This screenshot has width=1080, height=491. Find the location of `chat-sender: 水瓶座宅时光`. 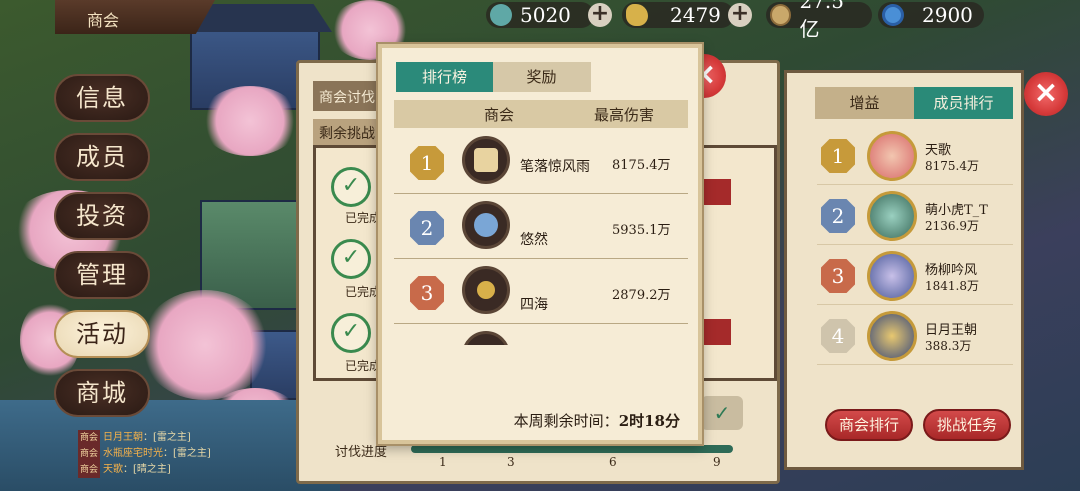

chat-sender: 水瓶座宅时光 is located at coordinates (133, 453).